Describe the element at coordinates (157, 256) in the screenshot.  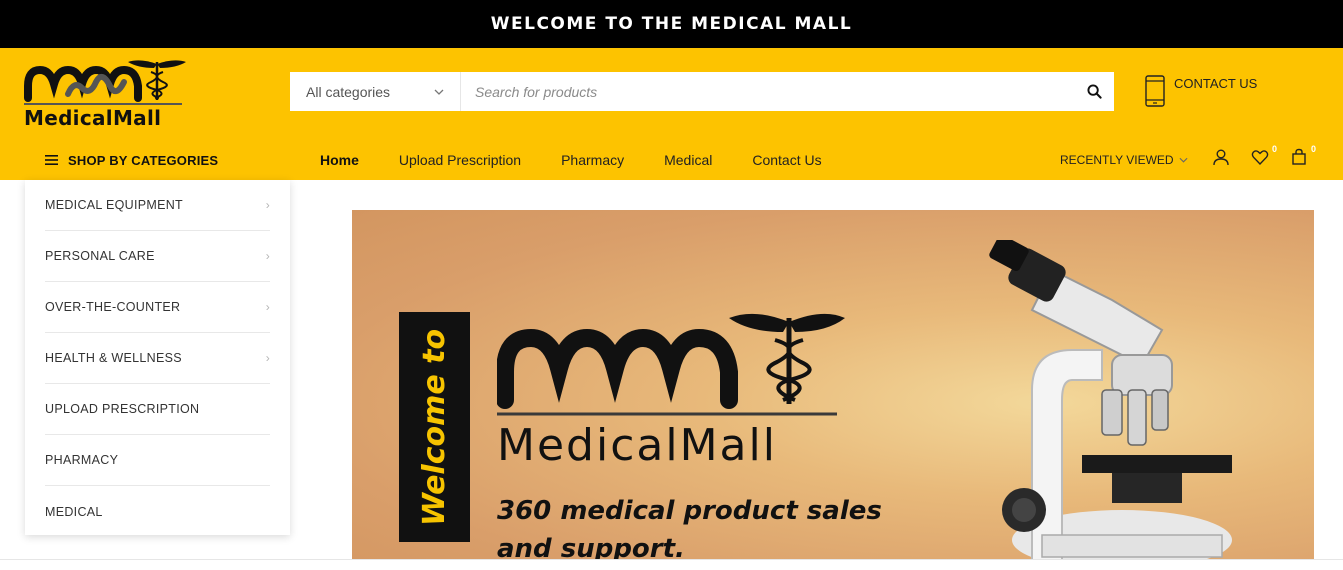
I see `category-item-personal-care: PERSONAL CARE ›` at that location.